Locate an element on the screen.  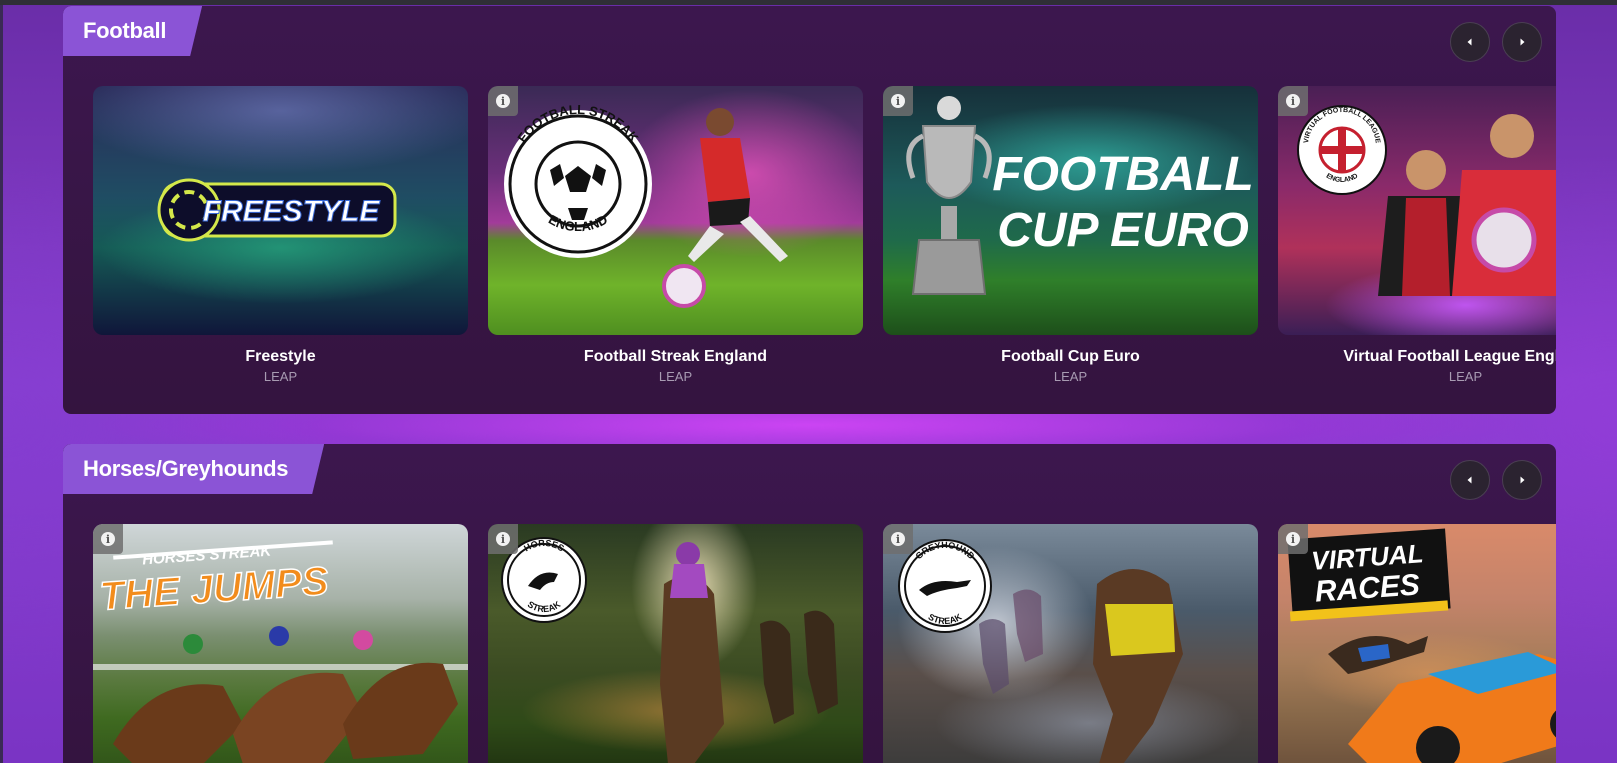
jumps-logo-main: THE JUMPS is located at coordinates (214, 589).